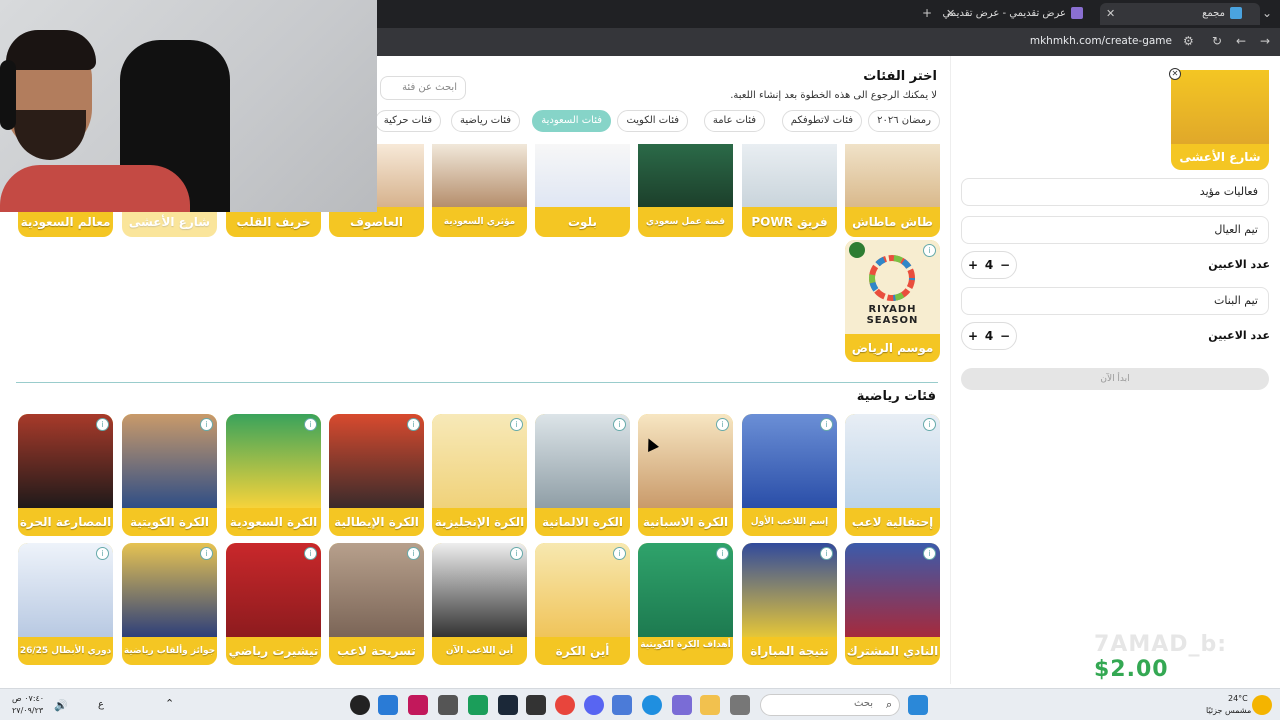  I want to click on chip-movement: فئات حركية, so click(407, 121).